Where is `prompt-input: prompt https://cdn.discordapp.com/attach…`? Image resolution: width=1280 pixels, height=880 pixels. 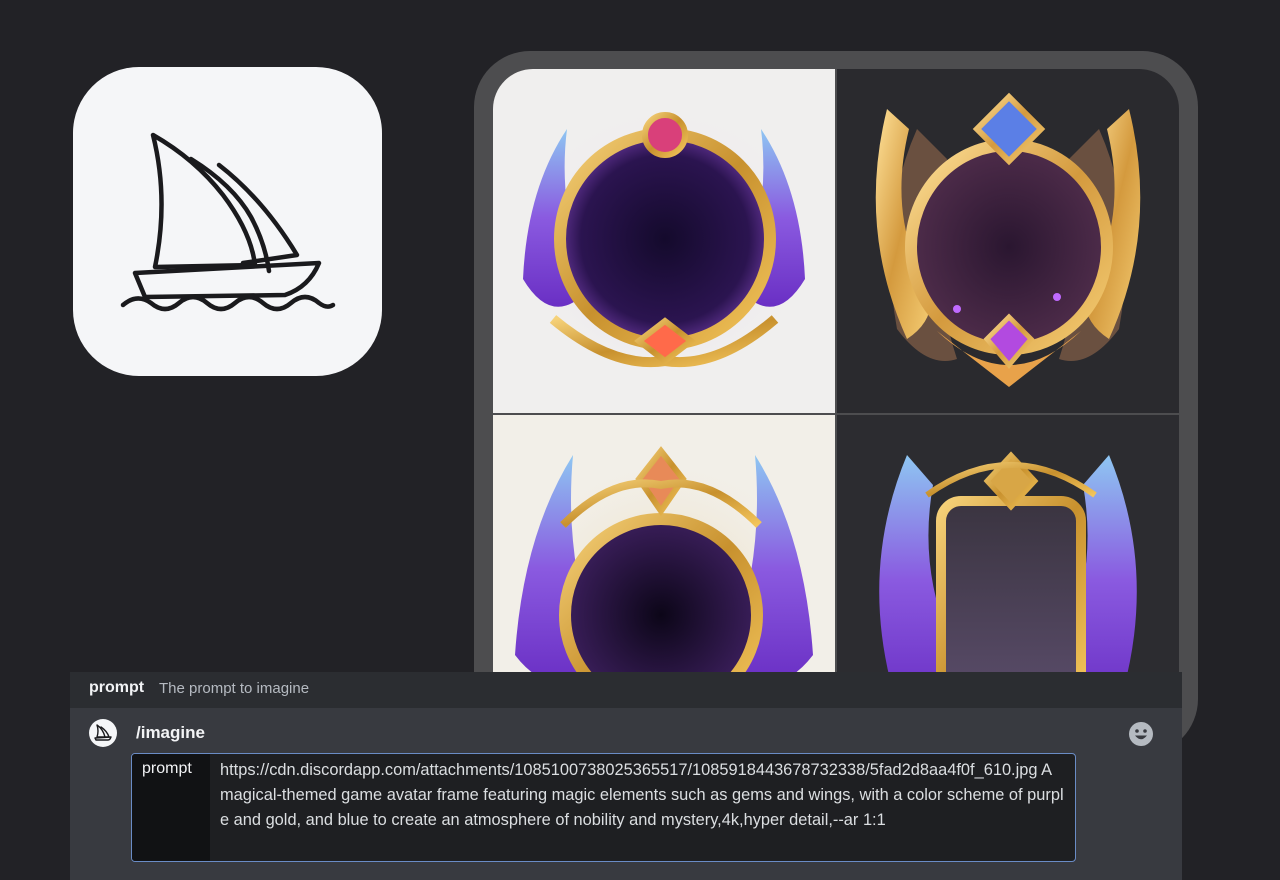 prompt-input: prompt https://cdn.discordapp.com/attach… is located at coordinates (603, 807).